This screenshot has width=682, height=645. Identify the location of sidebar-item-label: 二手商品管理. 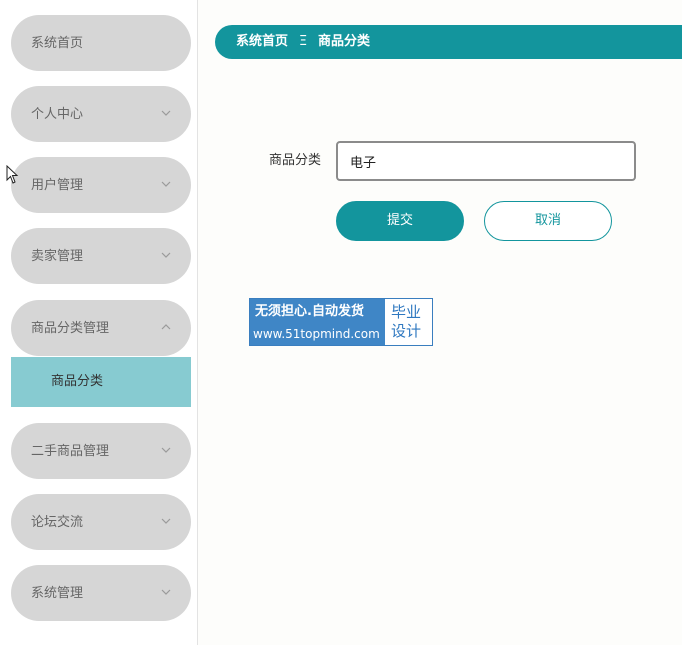
(70, 451).